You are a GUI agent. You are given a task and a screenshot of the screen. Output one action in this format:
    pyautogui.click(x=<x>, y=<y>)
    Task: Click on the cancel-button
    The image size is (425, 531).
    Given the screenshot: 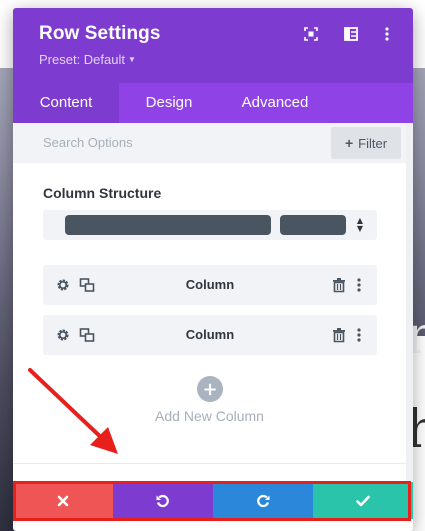 What is the action you would take?
    pyautogui.click(x=63, y=500)
    